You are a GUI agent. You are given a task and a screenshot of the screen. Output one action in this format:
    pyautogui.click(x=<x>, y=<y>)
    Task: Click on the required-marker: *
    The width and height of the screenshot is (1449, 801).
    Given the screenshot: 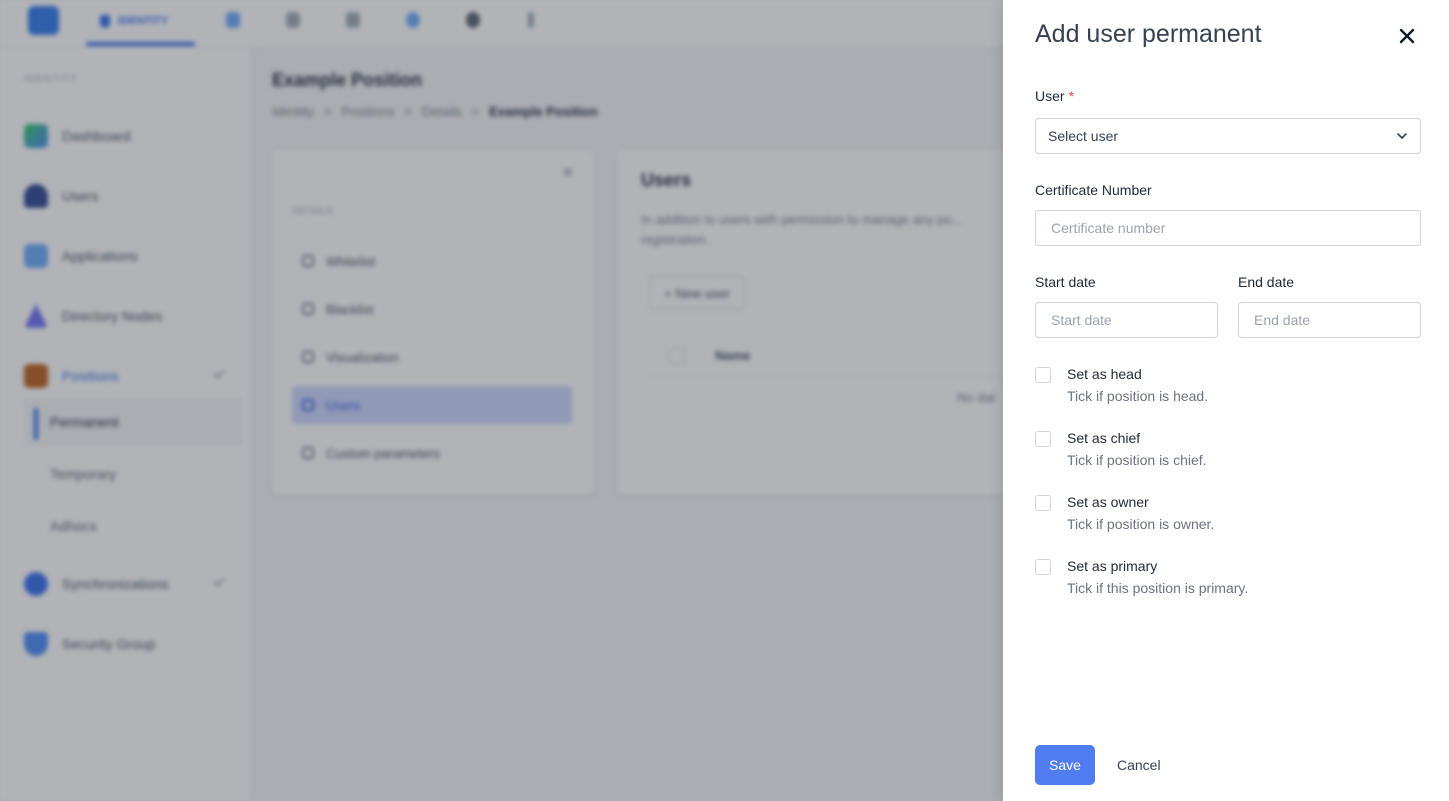 What is the action you would take?
    pyautogui.click(x=1071, y=96)
    